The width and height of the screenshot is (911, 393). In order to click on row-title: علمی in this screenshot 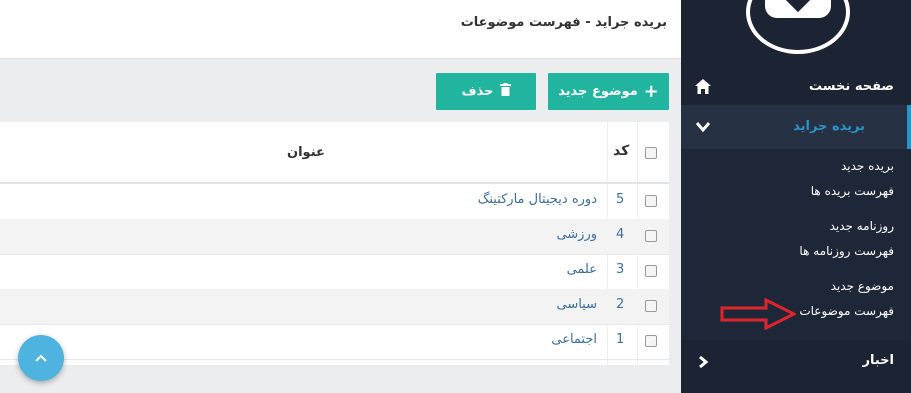, I will do `click(582, 269)`.